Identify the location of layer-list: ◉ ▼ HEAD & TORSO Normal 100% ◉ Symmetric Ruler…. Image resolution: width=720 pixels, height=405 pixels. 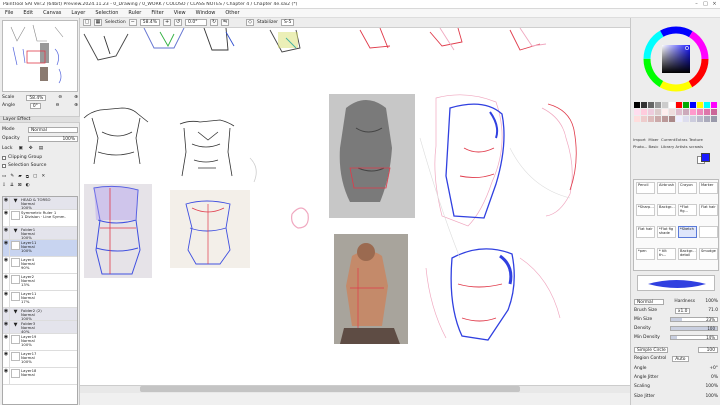
(40, 300).